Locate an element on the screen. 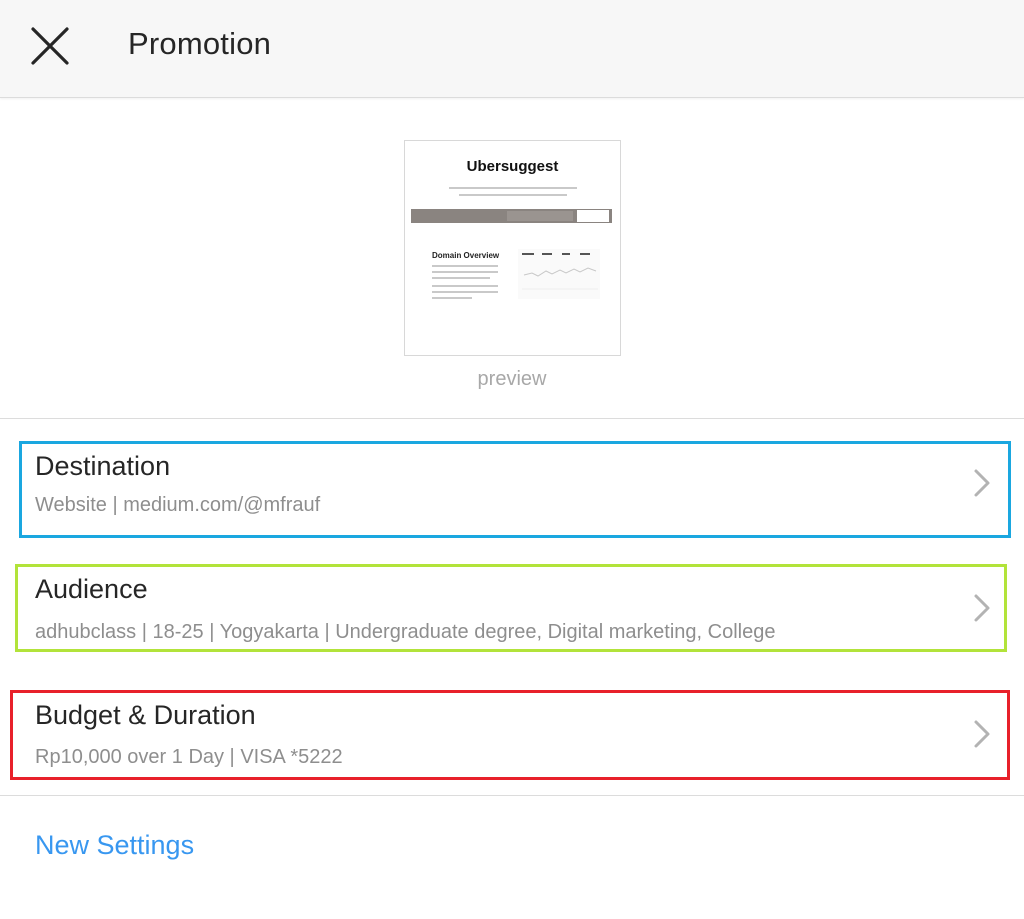 This screenshot has width=1024, height=919. budget-duration-title: Budget & Duration is located at coordinates (145, 715).